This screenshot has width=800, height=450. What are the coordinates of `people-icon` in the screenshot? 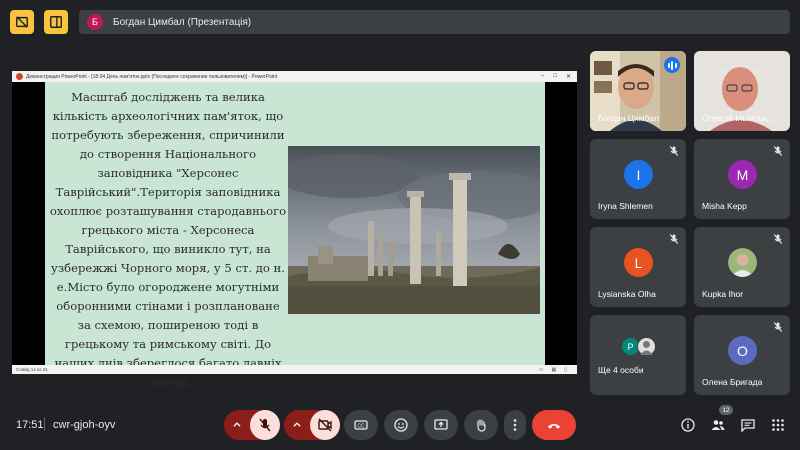 It's located at (718, 425).